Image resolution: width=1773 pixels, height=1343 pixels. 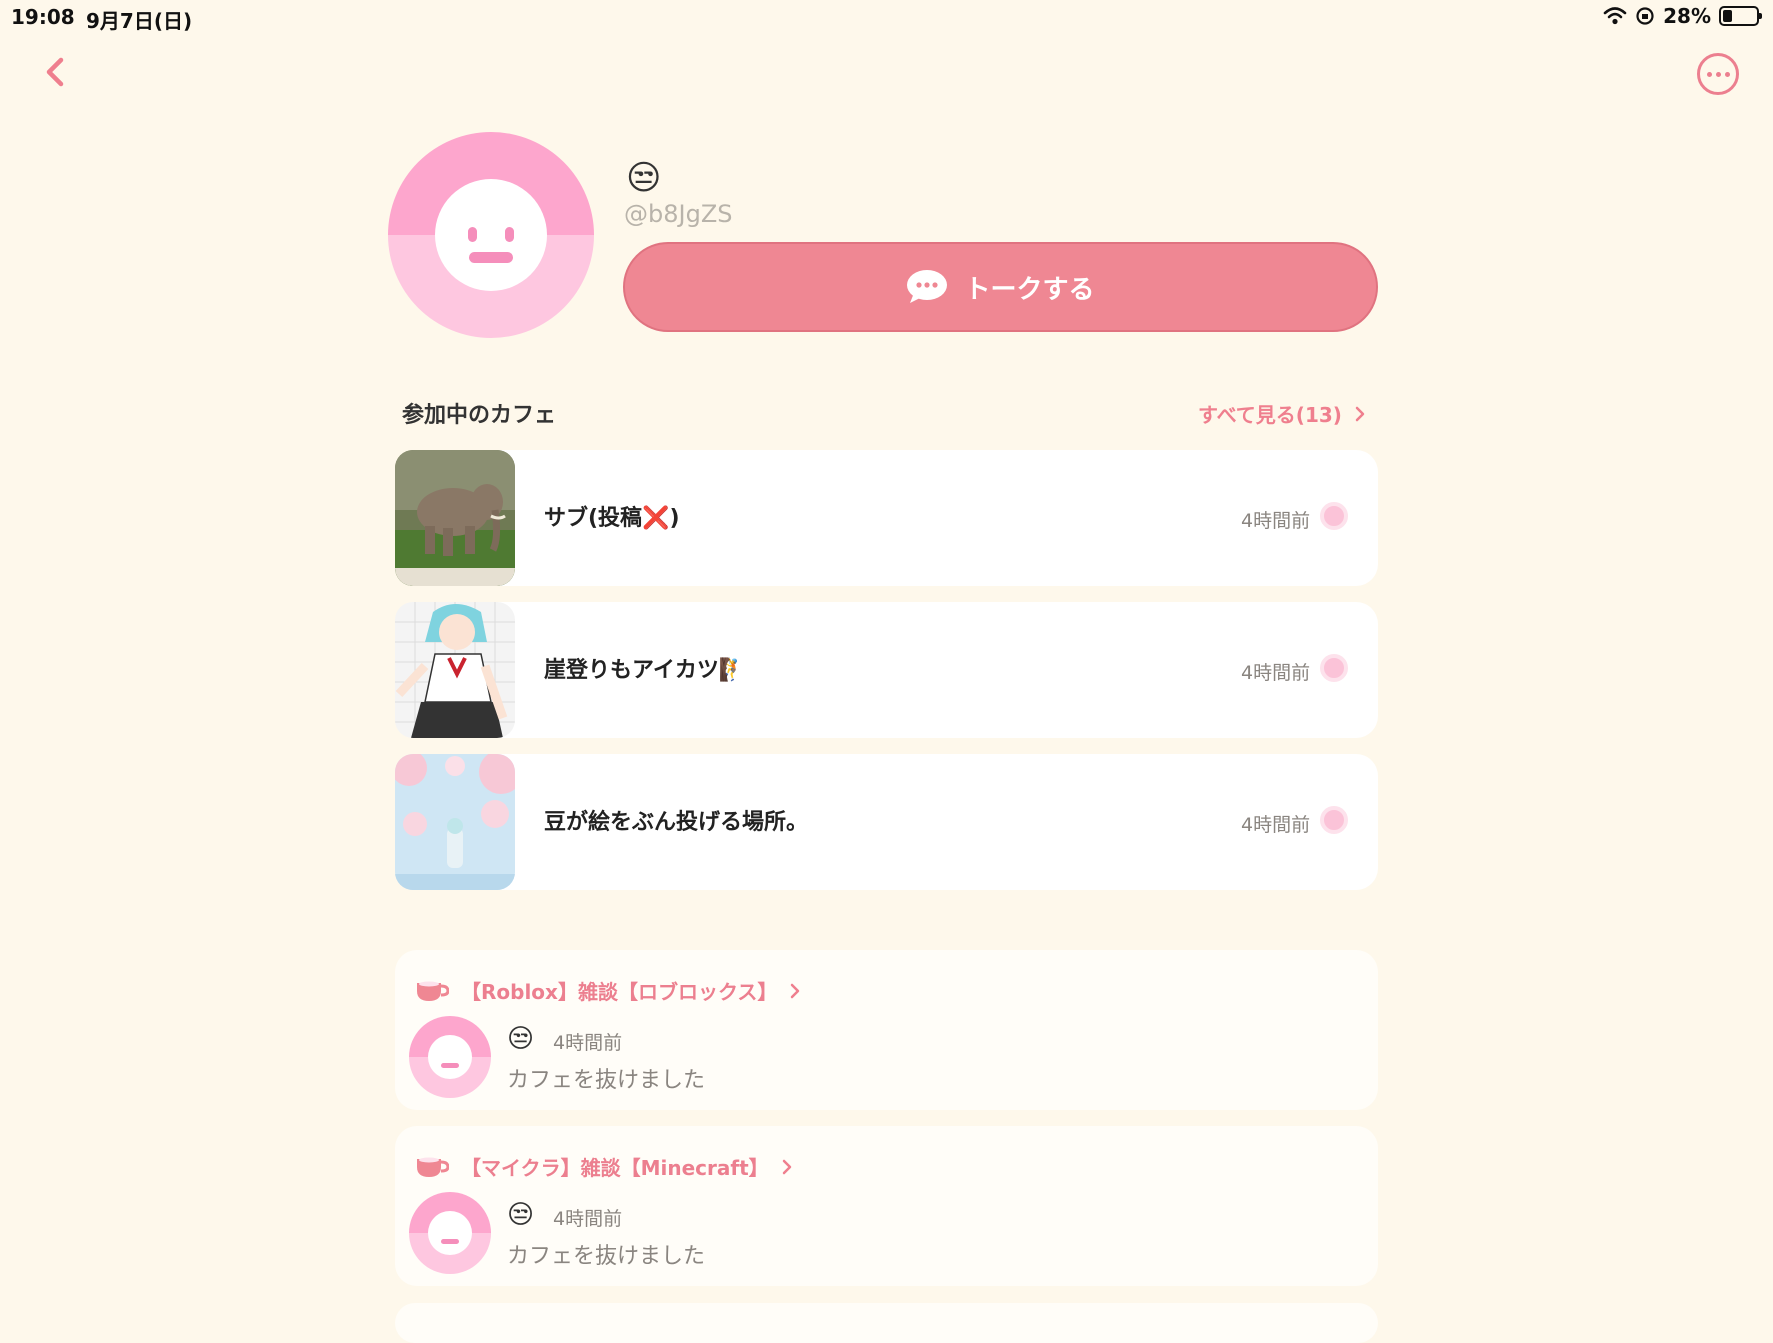 I want to click on cafe-card: 豆が絵をぶん投げる場所。 4時間前, so click(x=886, y=822).